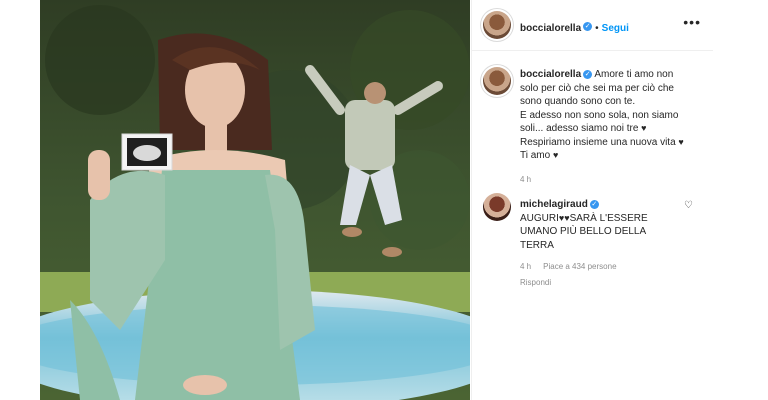 The width and height of the screenshot is (768, 400). Describe the element at coordinates (497, 207) in the screenshot. I see `comment-avatar` at that location.